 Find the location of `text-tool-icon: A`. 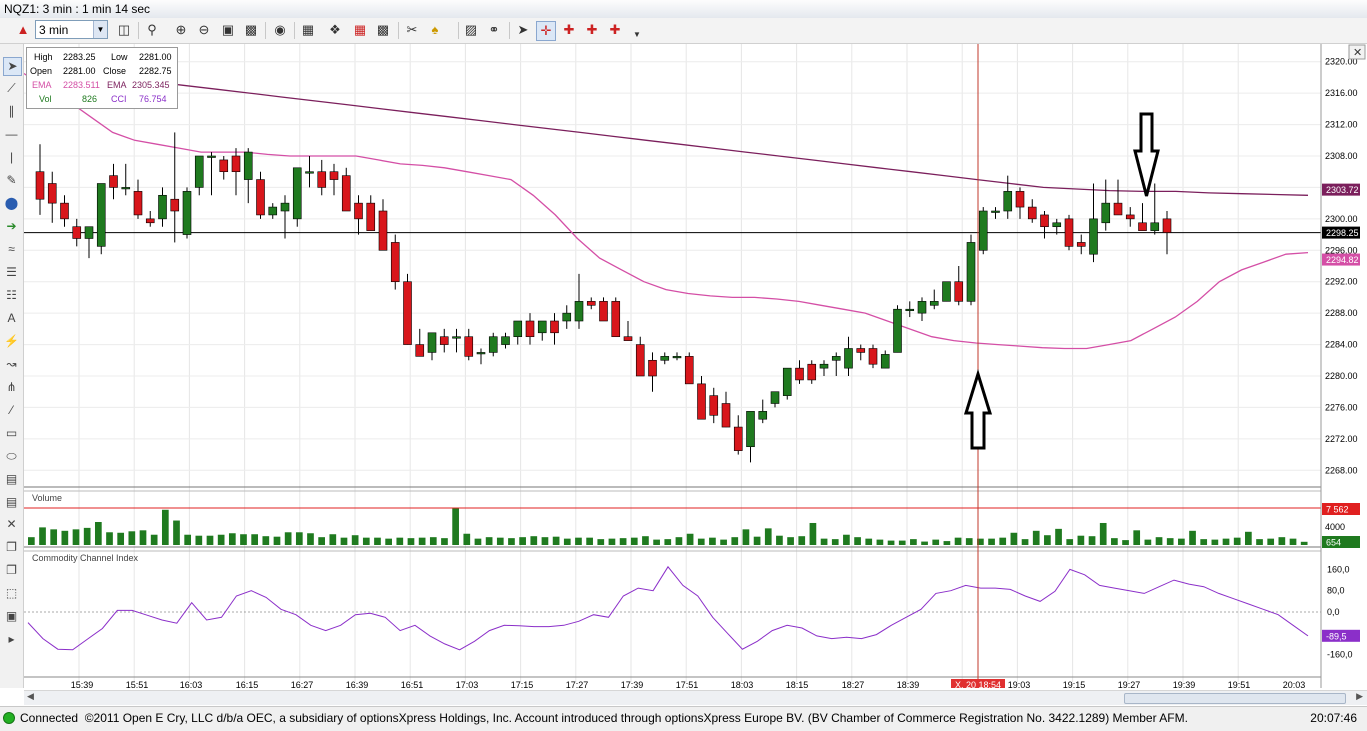

text-tool-icon: A is located at coordinates (11, 318).